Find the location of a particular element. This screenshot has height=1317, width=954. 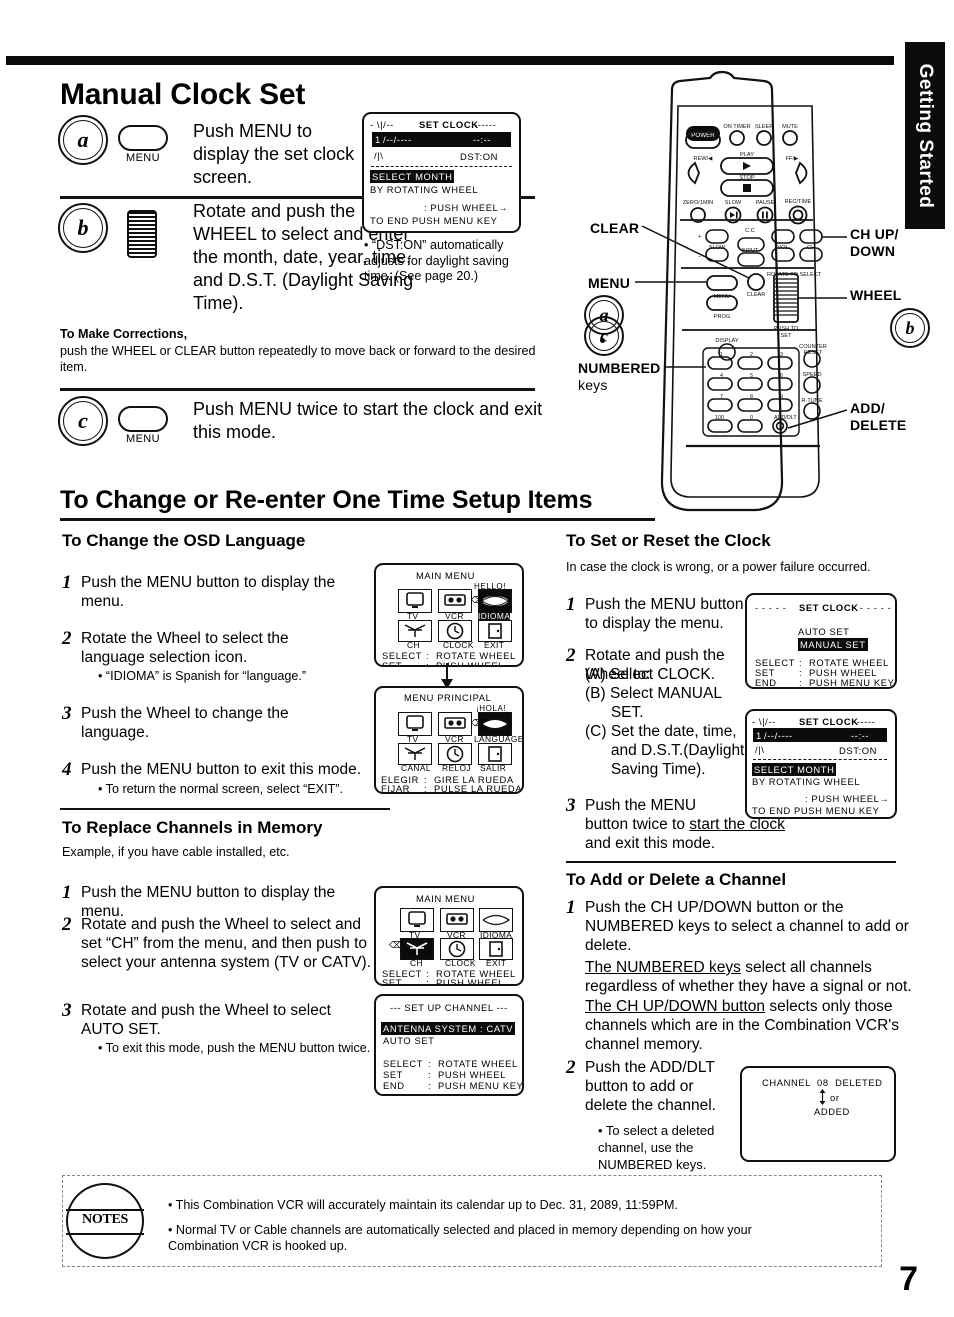

osd-cm-or: or is located at coordinates (835, 1097).